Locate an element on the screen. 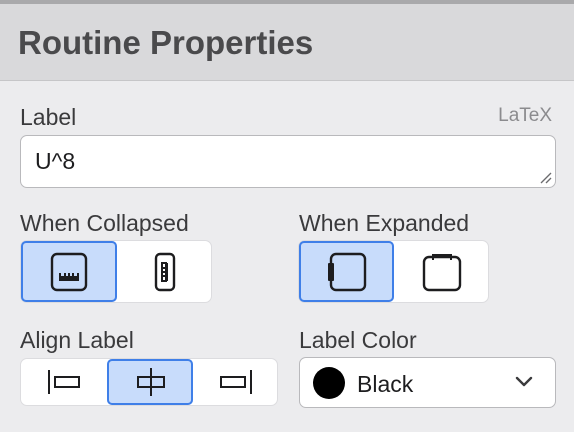 Image resolution: width=574 pixels, height=432 pixels. when-expanded-label: When Expanded is located at coordinates (384, 223).